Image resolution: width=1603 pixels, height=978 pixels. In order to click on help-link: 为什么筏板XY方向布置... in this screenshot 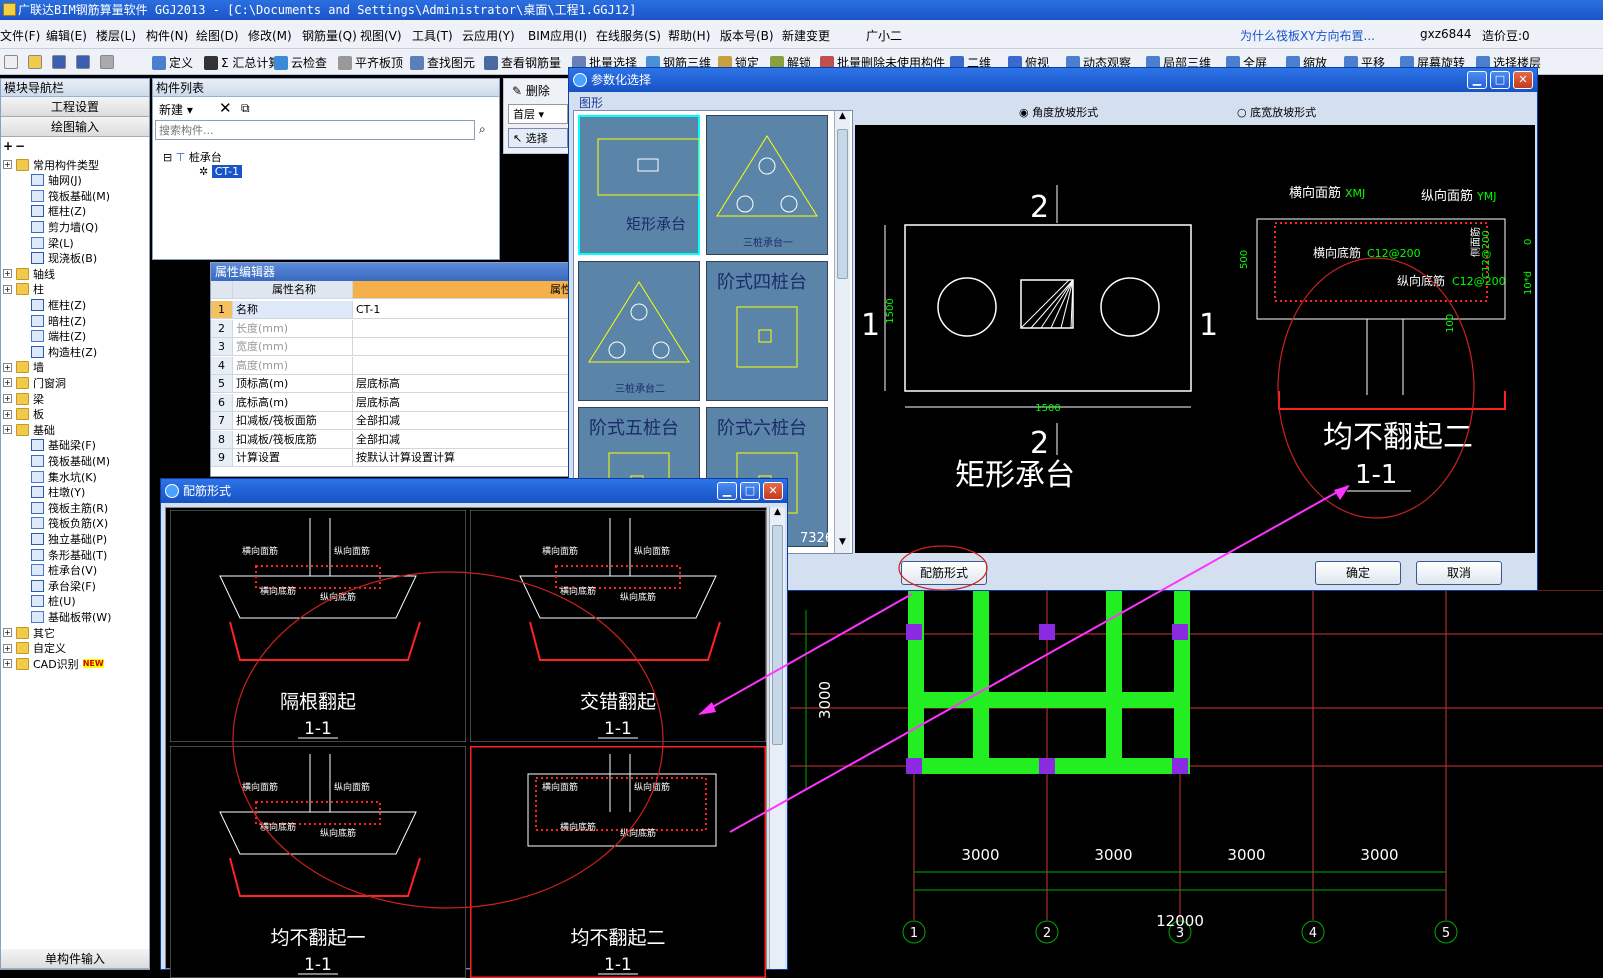, I will do `click(1307, 35)`.